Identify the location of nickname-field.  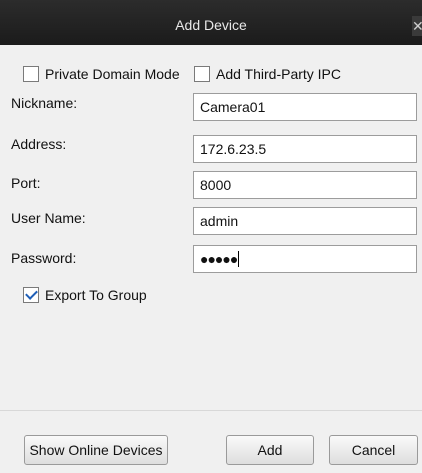
(305, 107).